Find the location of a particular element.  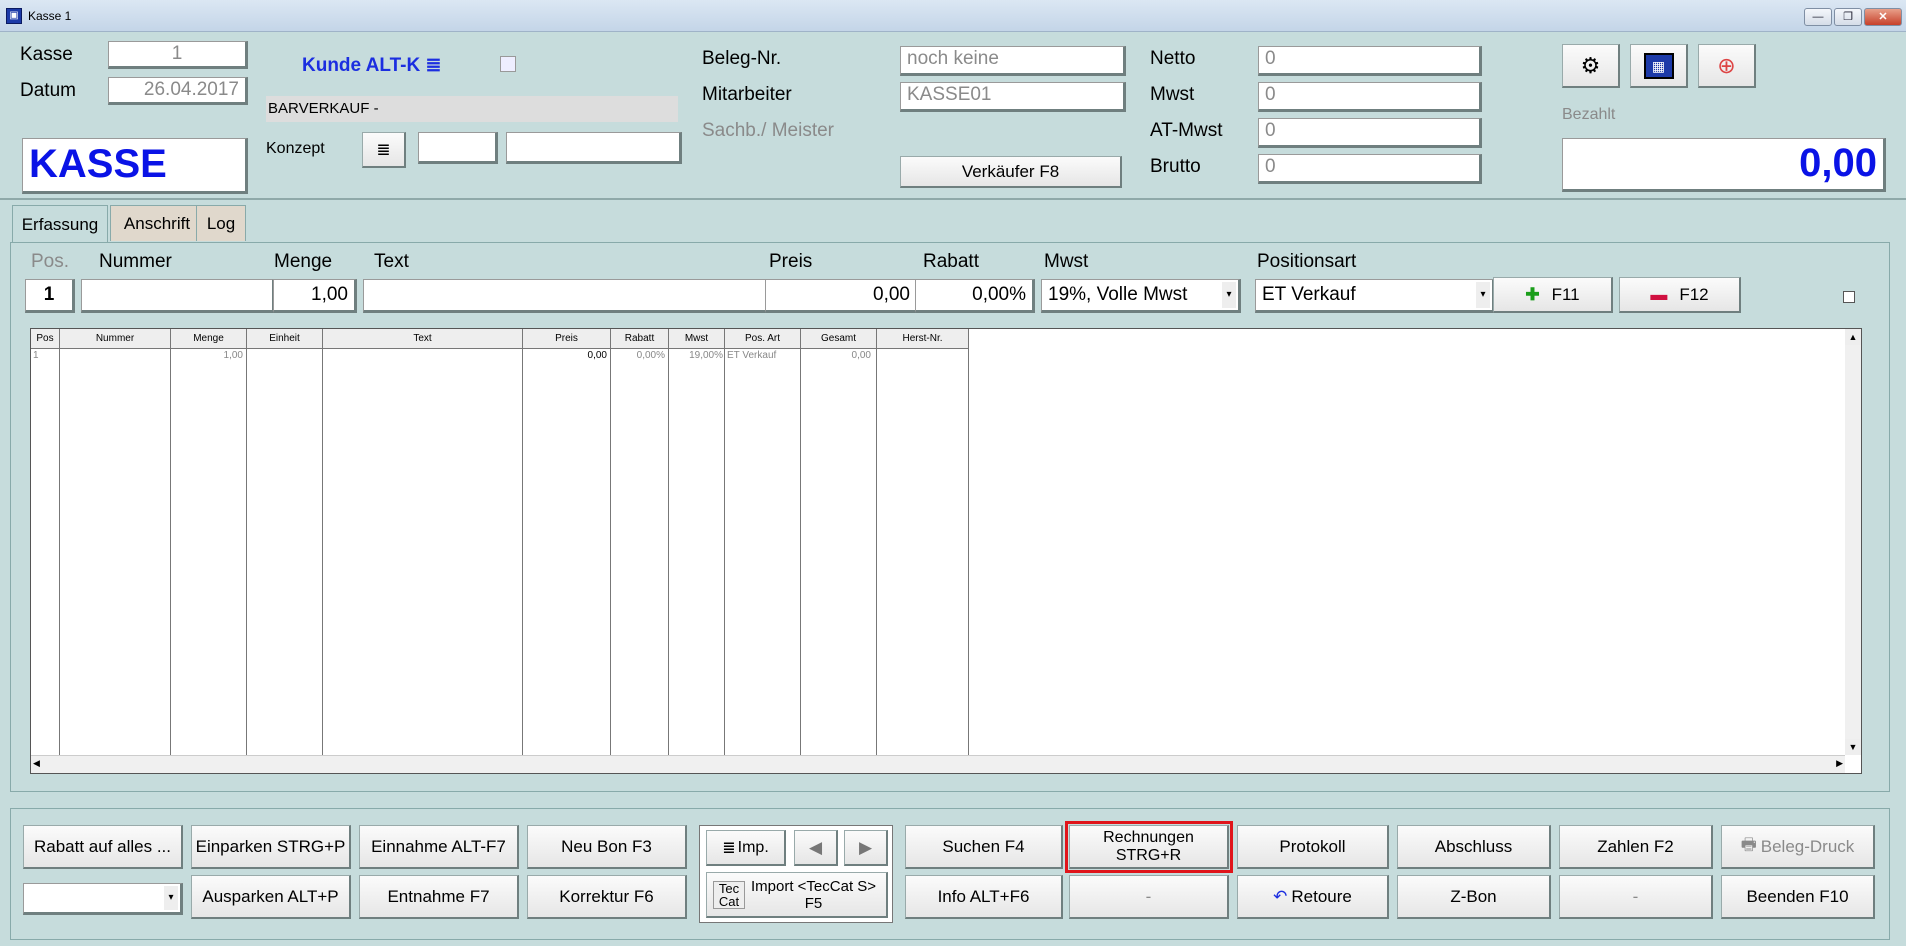

calculator-icon: ▦ is located at coordinates (1658, 65).